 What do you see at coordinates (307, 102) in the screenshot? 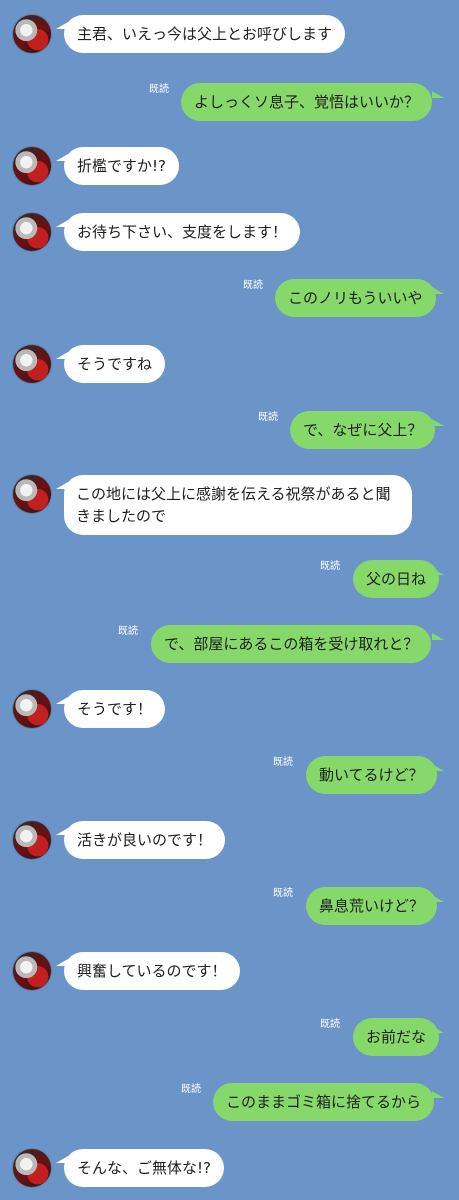
I see `message-bubble-sent: よしっくソ息子、覚悟はいいか？` at bounding box center [307, 102].